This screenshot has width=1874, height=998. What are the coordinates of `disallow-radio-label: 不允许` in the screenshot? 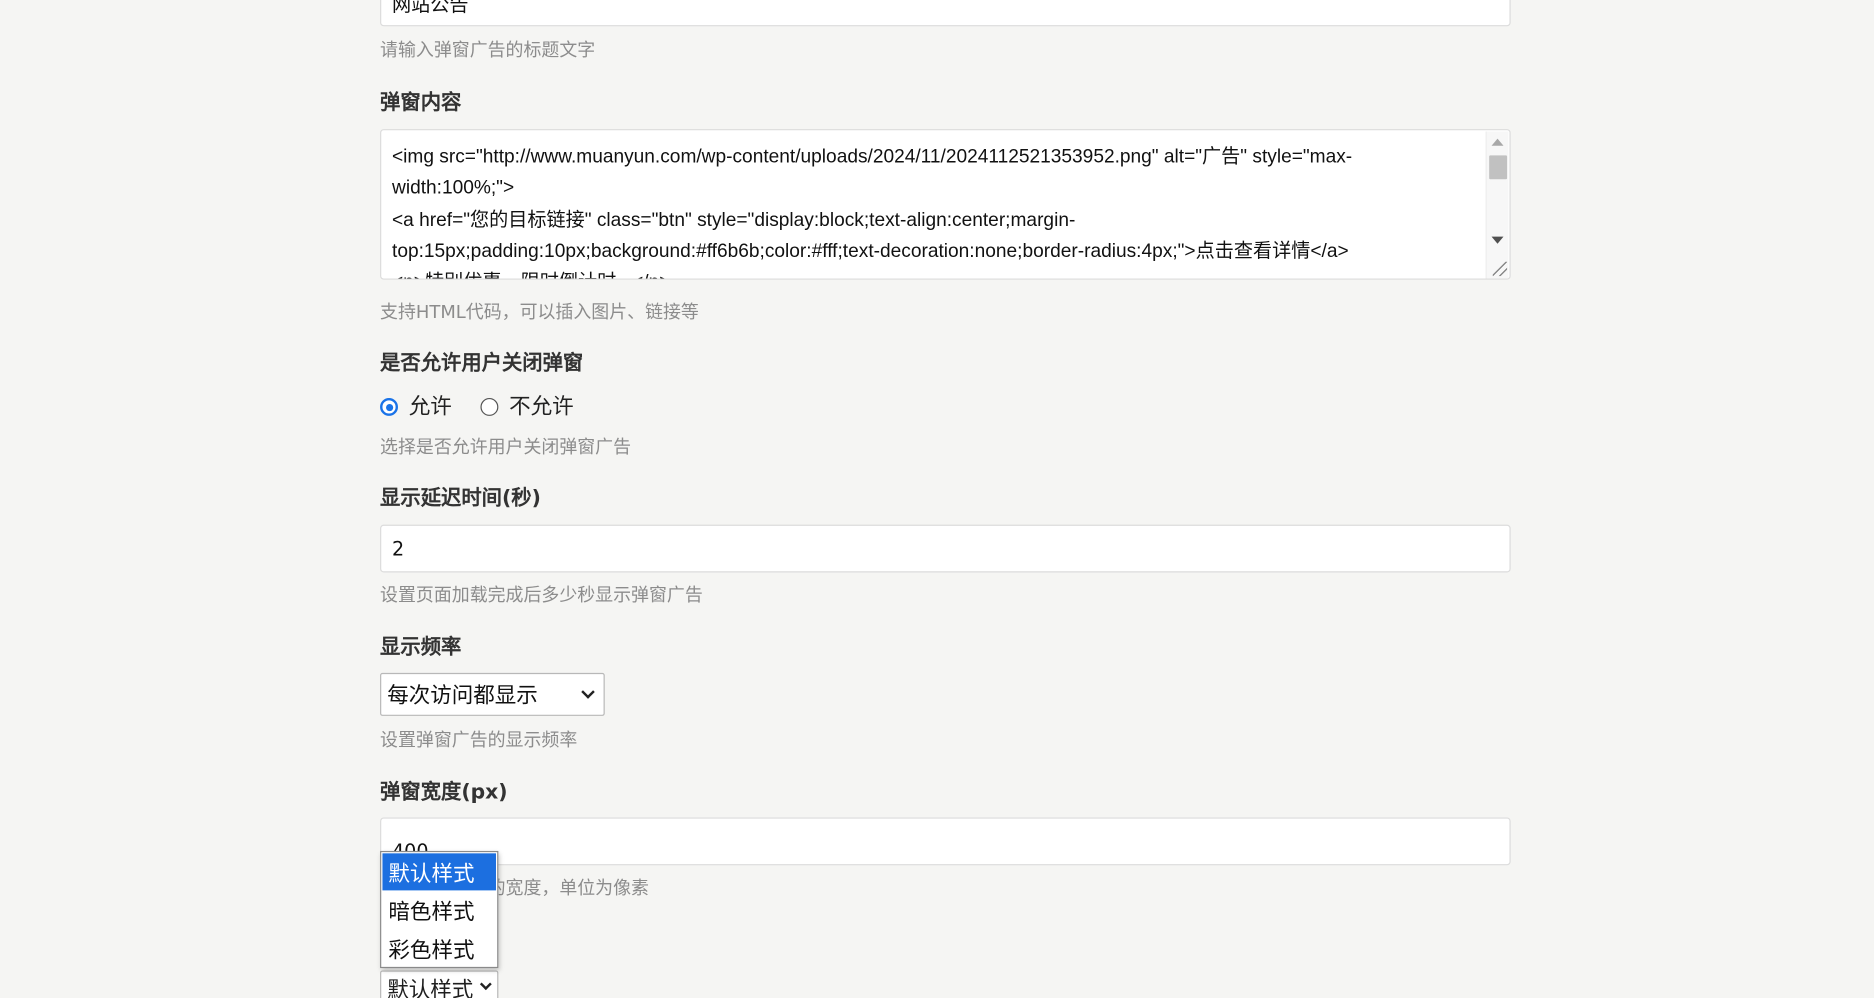 It's located at (541, 407).